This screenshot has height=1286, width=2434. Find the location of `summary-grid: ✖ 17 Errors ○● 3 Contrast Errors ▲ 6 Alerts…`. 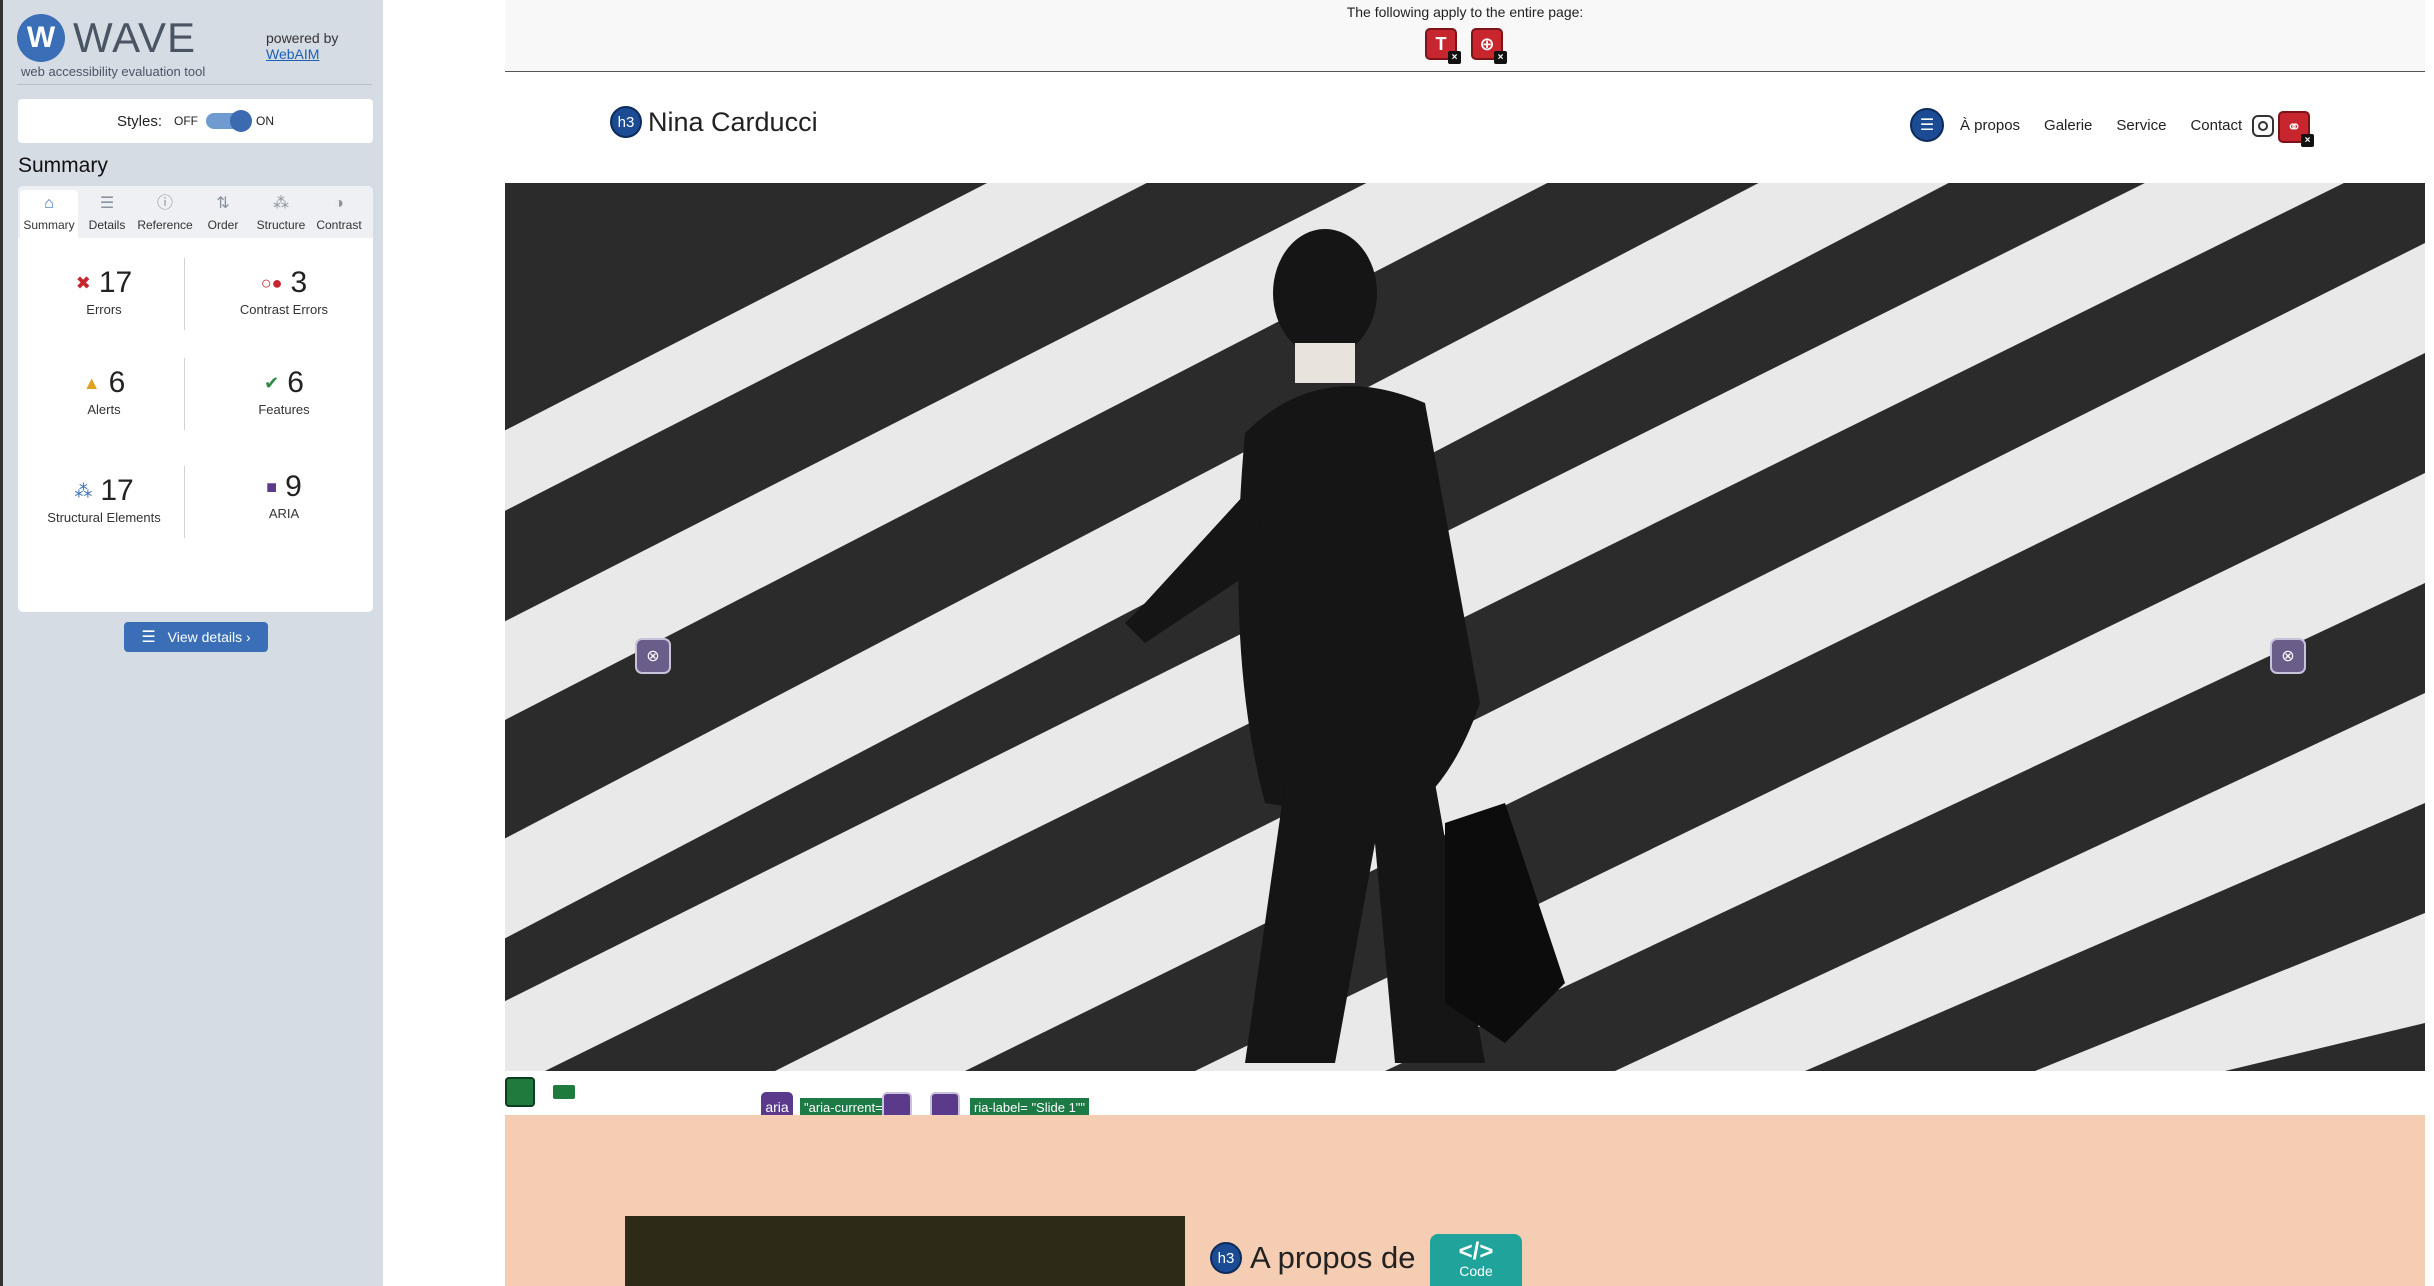

summary-grid: ✖ 17 Errors ○● 3 Contrast Errors ▲ 6 Alerts… is located at coordinates (195, 445).